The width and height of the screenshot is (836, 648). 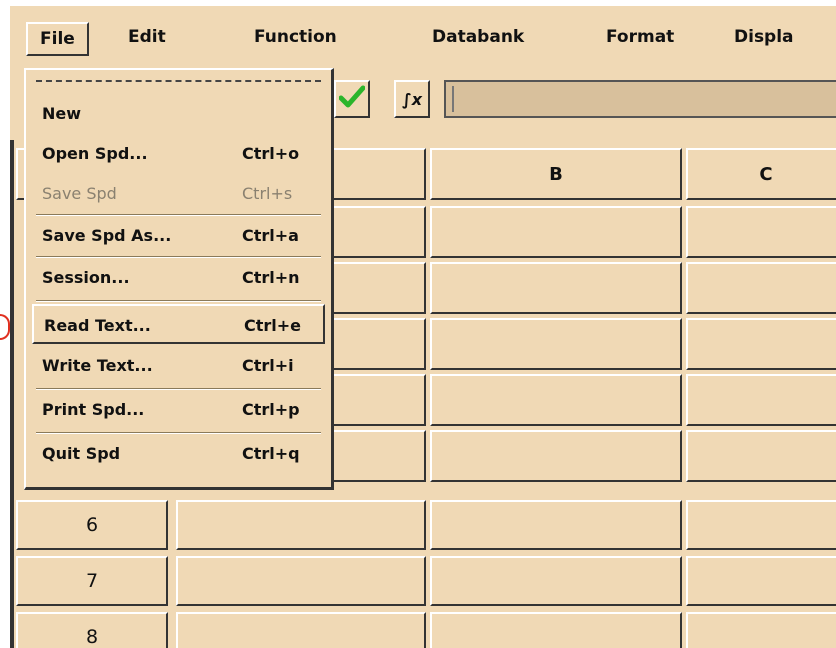 I want to click on cell-c4, so click(x=761, y=400).